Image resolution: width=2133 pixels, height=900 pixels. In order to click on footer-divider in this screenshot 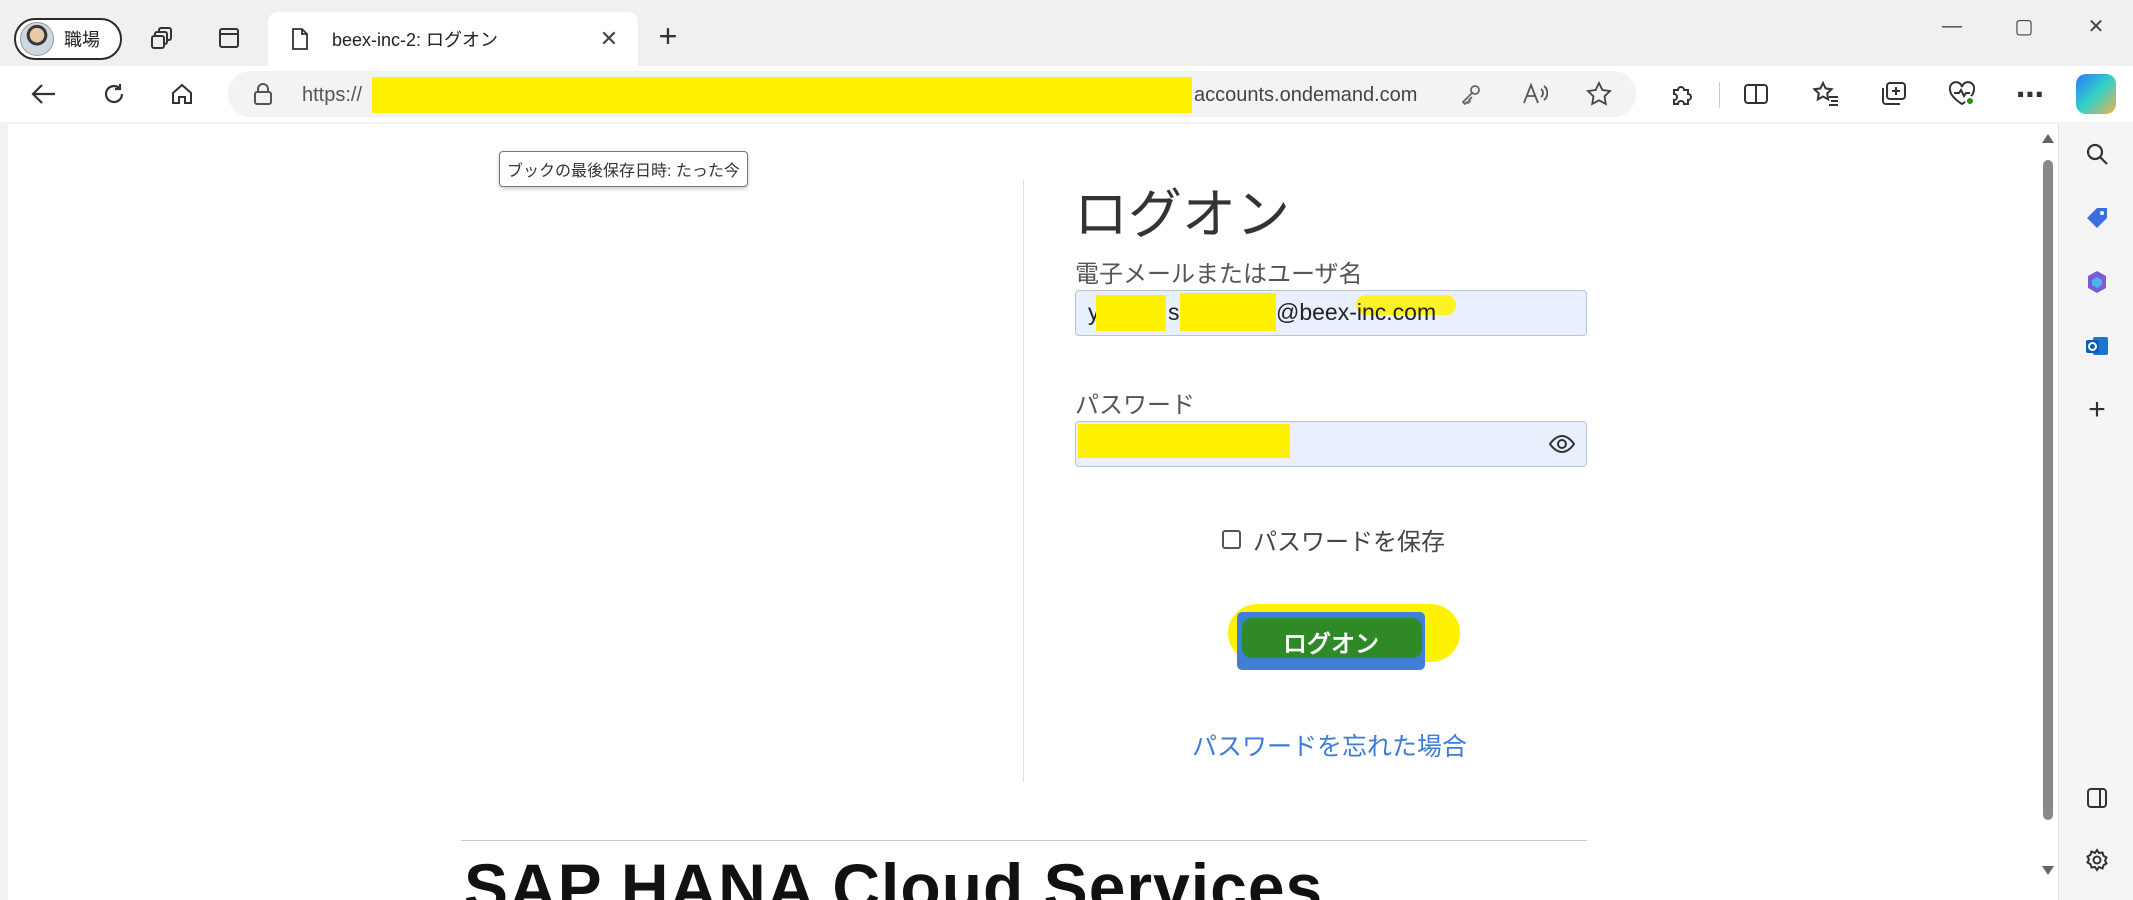, I will do `click(1024, 840)`.